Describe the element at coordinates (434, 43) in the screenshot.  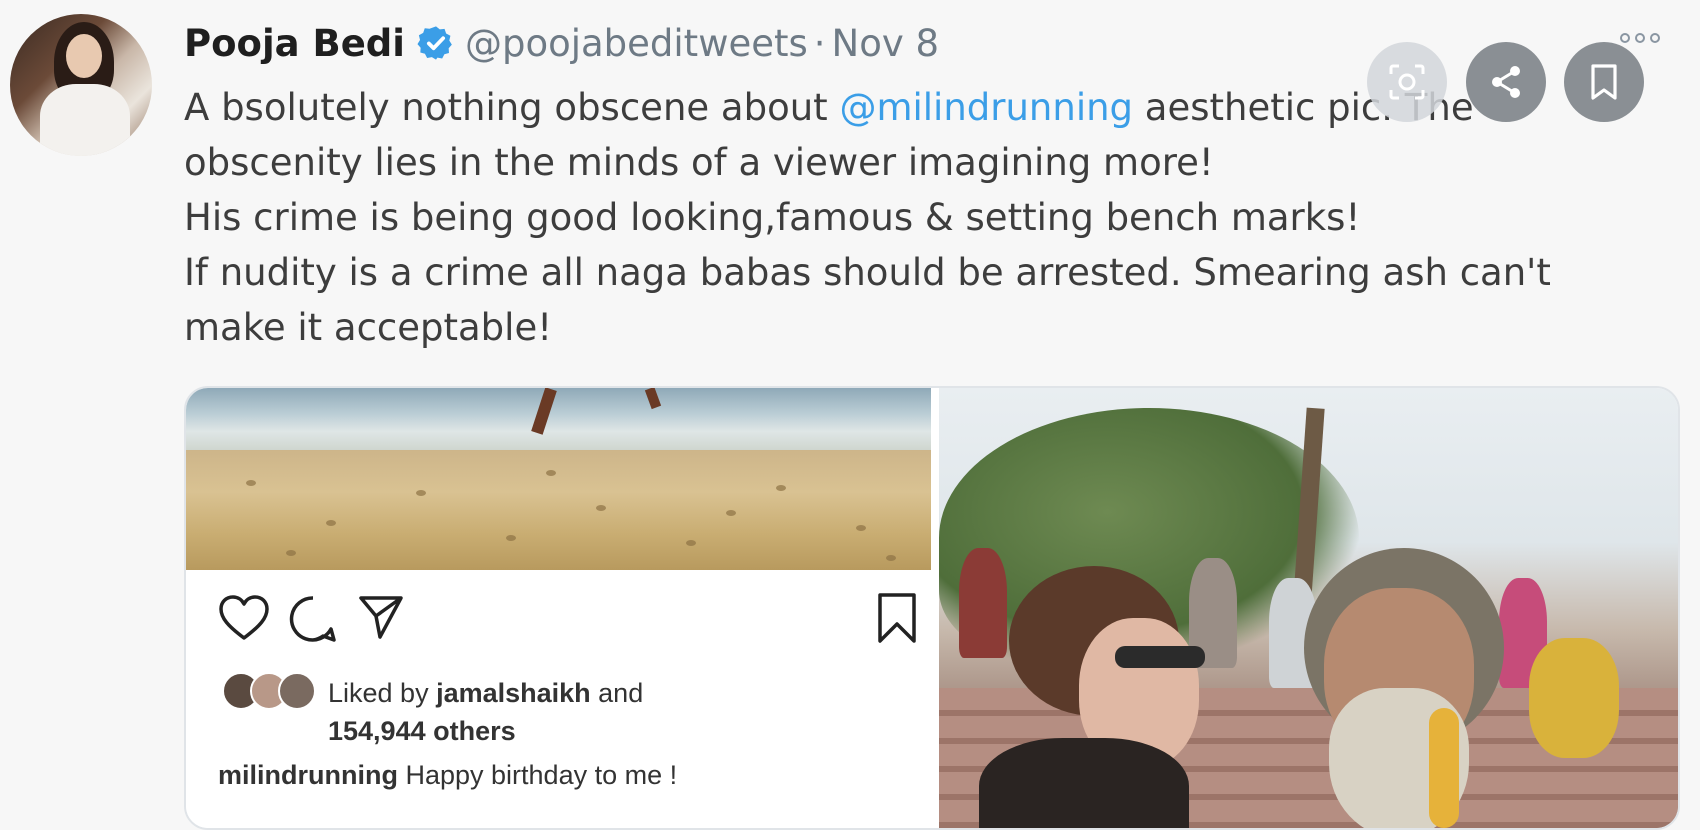
I see `verified-badge-icon` at that location.